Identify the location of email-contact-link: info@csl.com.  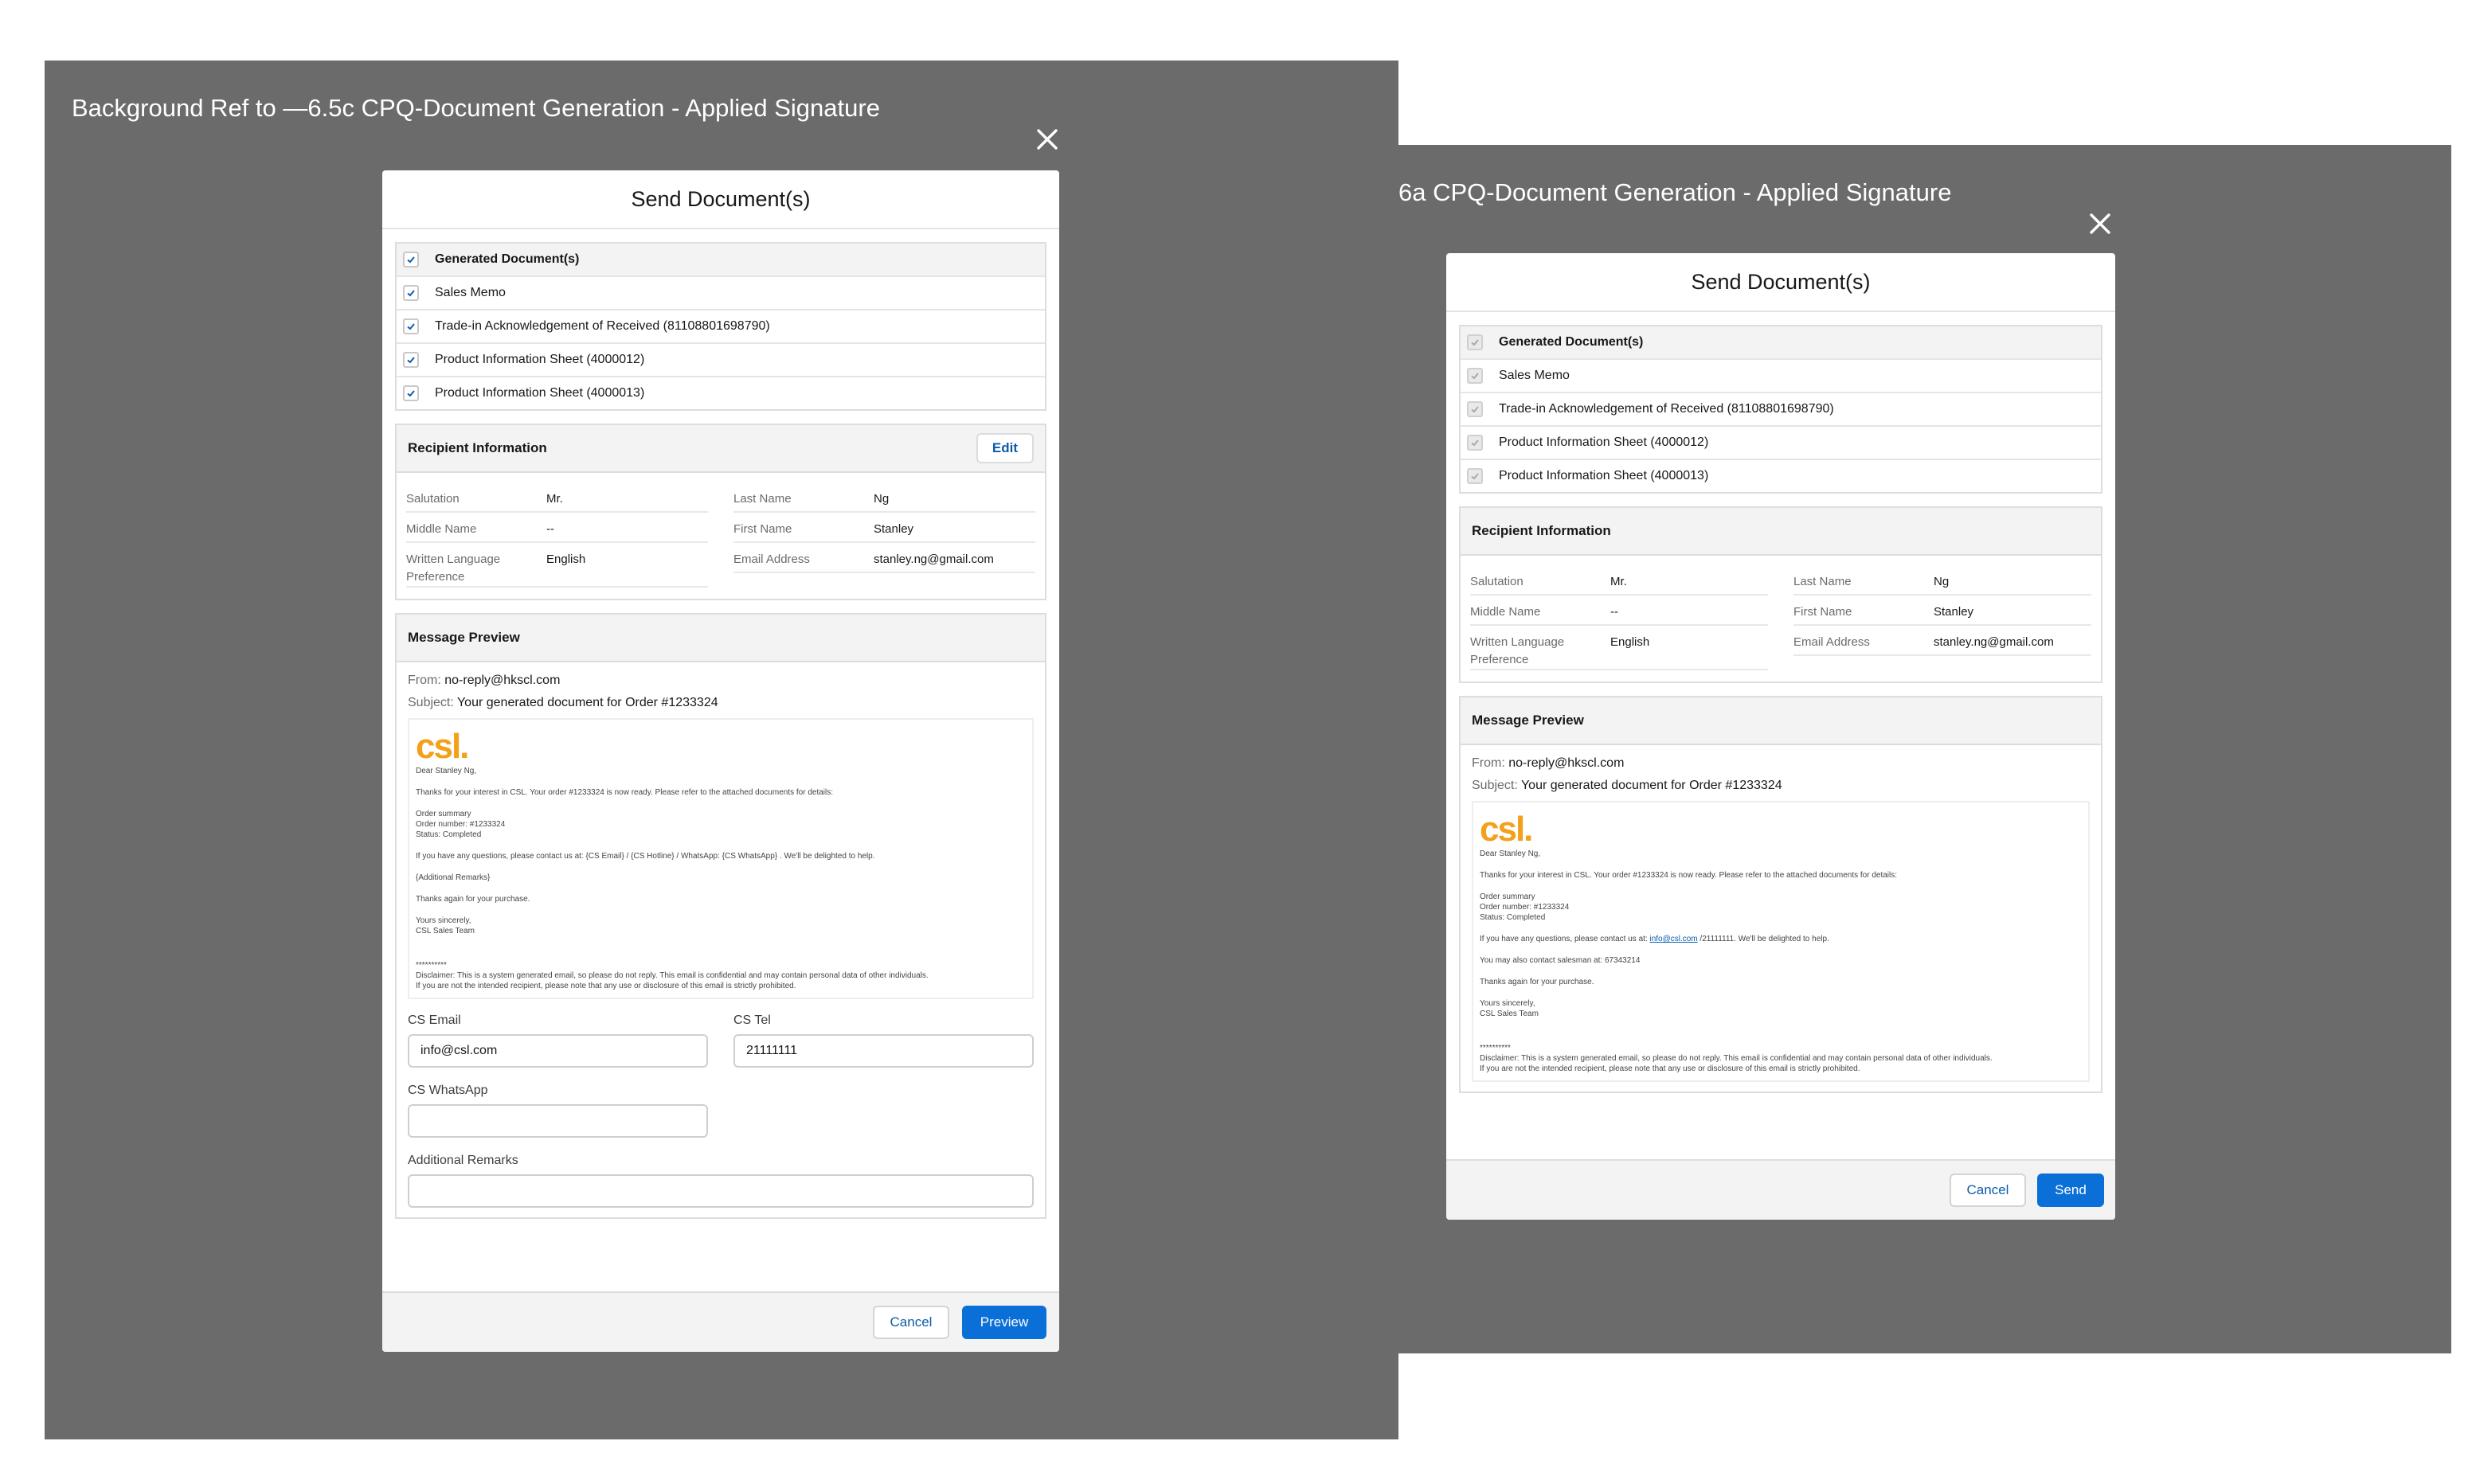
(1673, 939).